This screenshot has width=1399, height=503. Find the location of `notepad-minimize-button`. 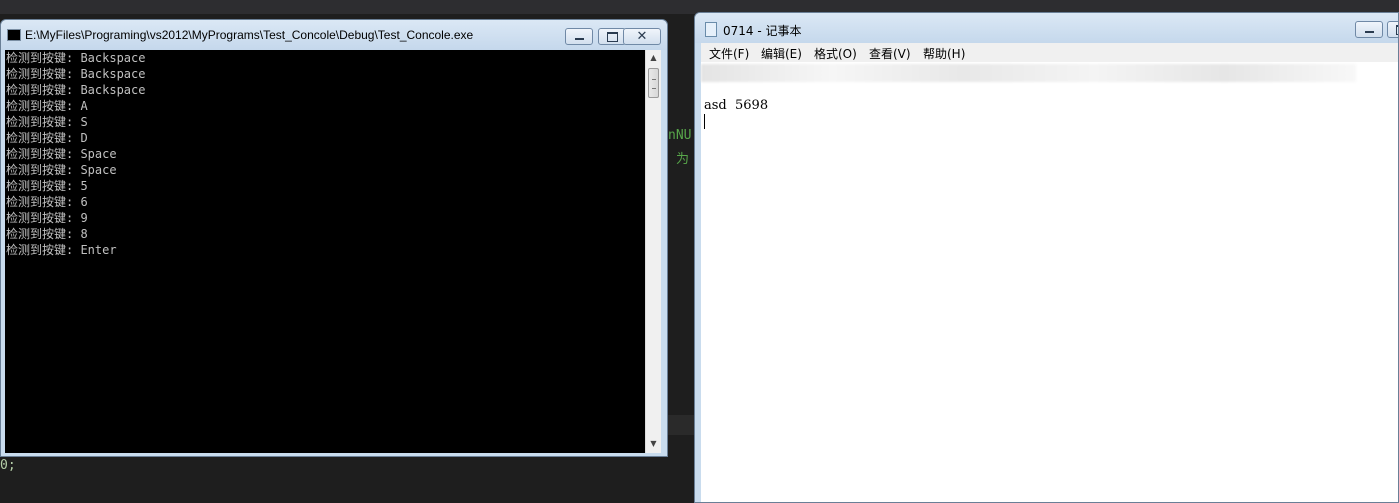

notepad-minimize-button is located at coordinates (1369, 29).